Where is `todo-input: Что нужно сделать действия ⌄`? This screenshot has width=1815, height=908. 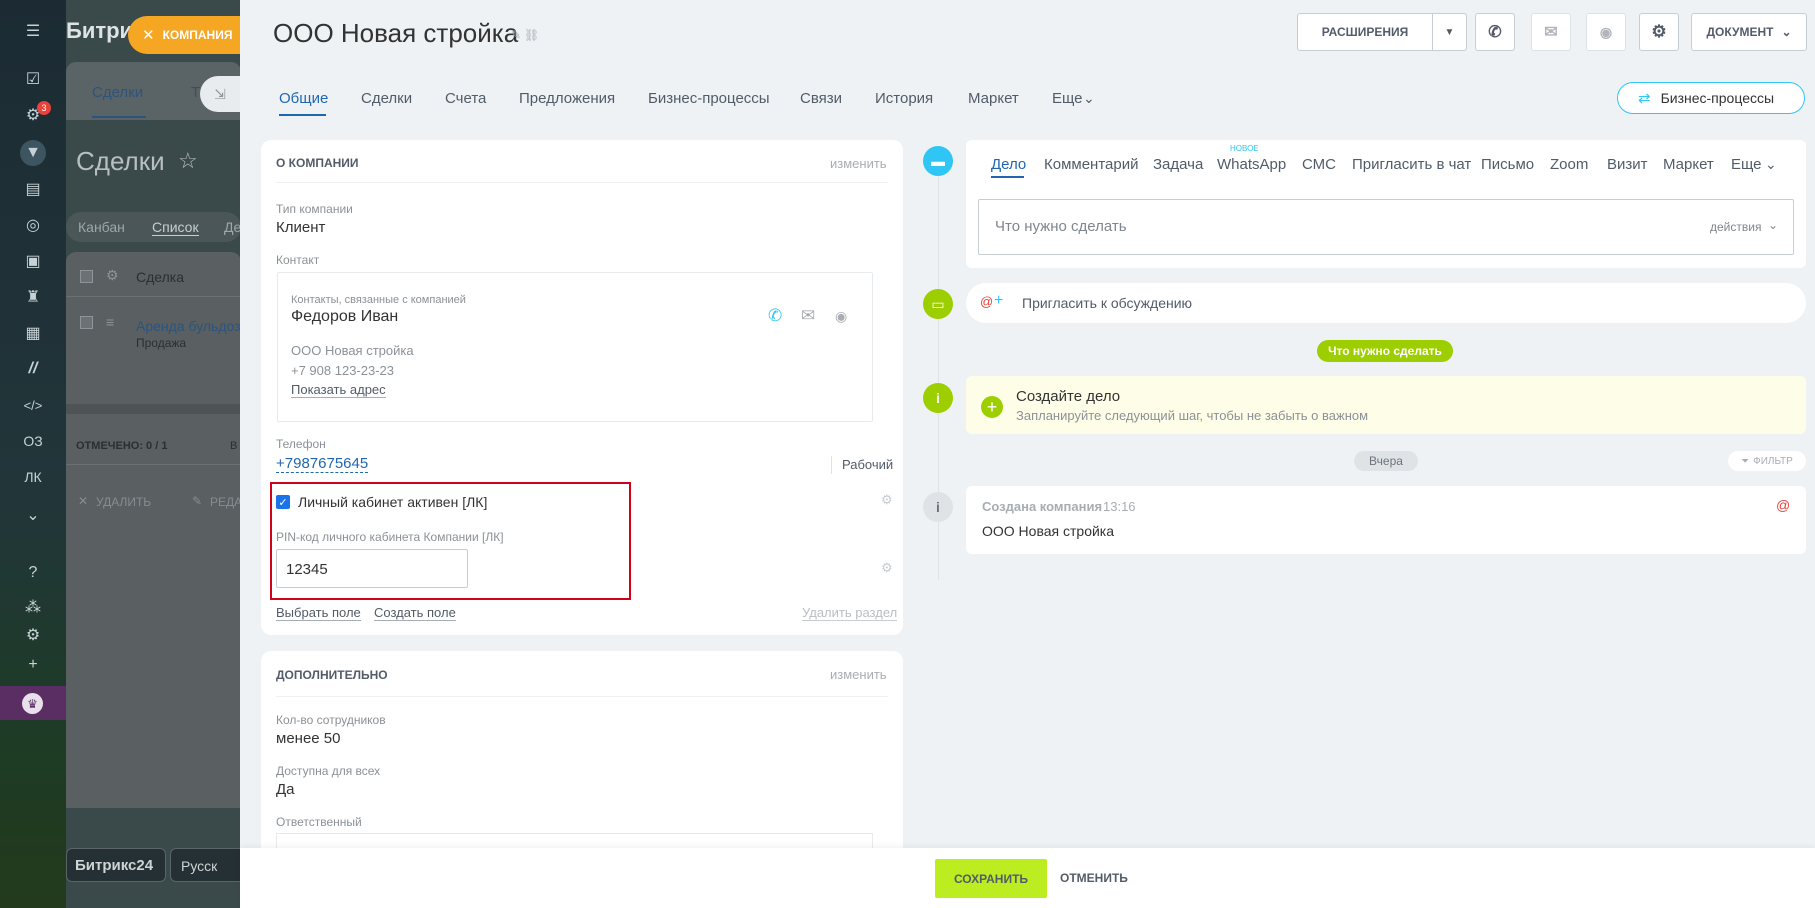 todo-input: Что нужно сделать действия ⌄ is located at coordinates (1386, 227).